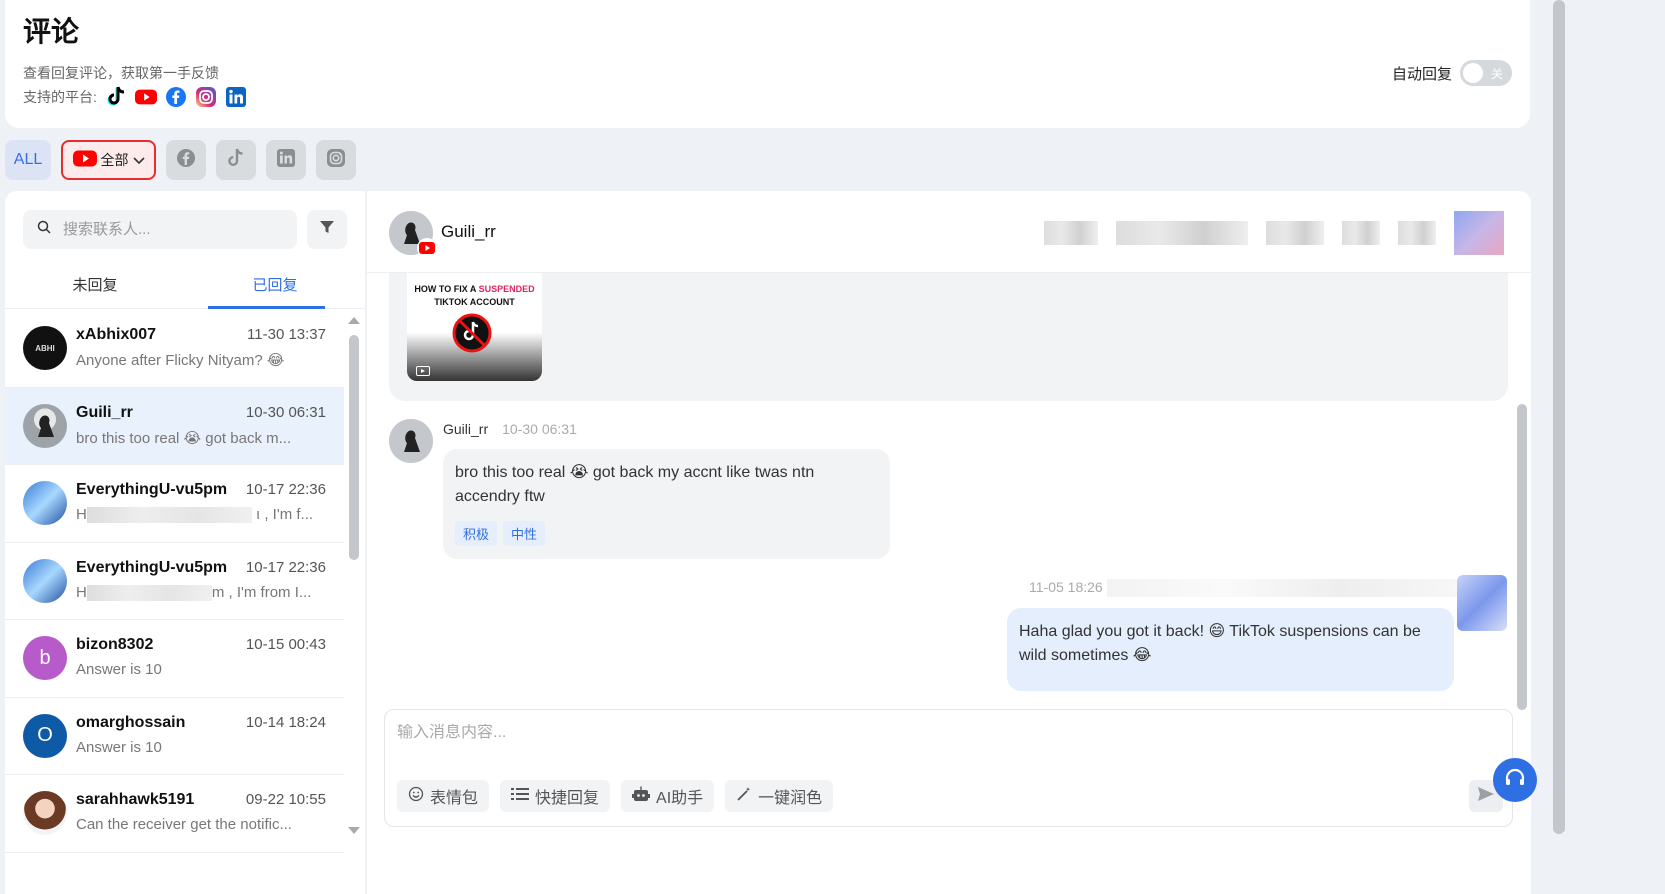 Image resolution: width=1665 pixels, height=894 pixels. What do you see at coordinates (423, 372) in the screenshot?
I see `video-play-icon` at bounding box center [423, 372].